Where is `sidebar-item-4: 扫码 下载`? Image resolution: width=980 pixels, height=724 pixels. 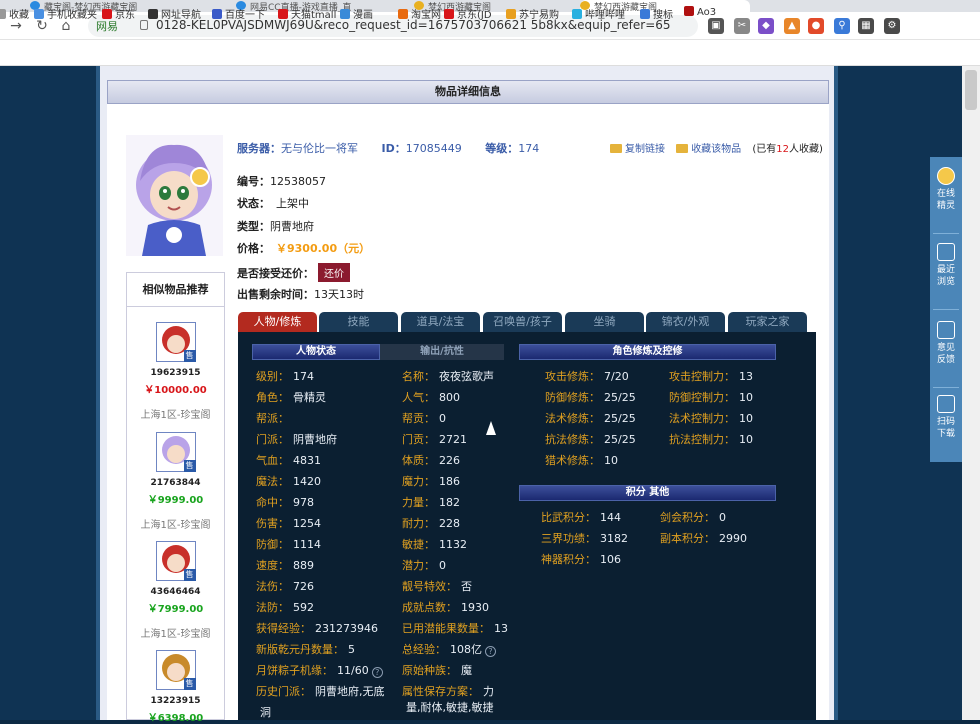 sidebar-item-4: 扫码 下载 is located at coordinates (946, 417).